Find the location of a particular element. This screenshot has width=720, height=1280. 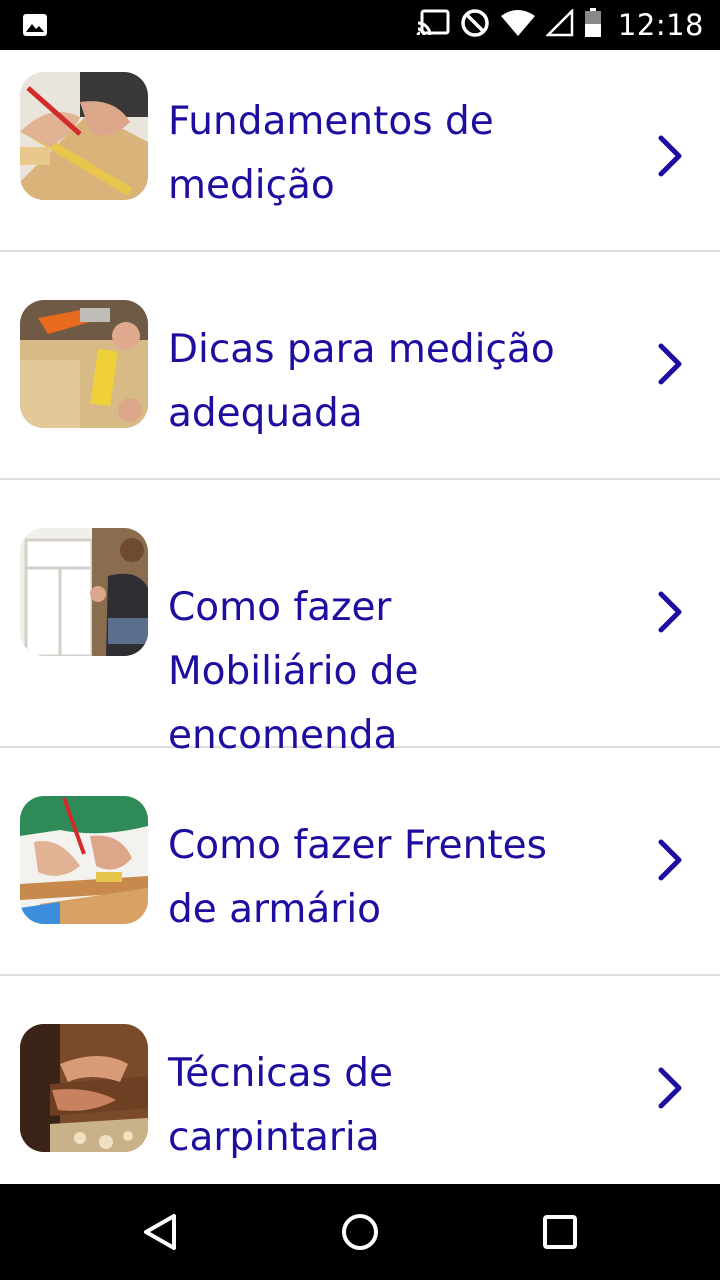

battery-icon is located at coordinates (593, 25).